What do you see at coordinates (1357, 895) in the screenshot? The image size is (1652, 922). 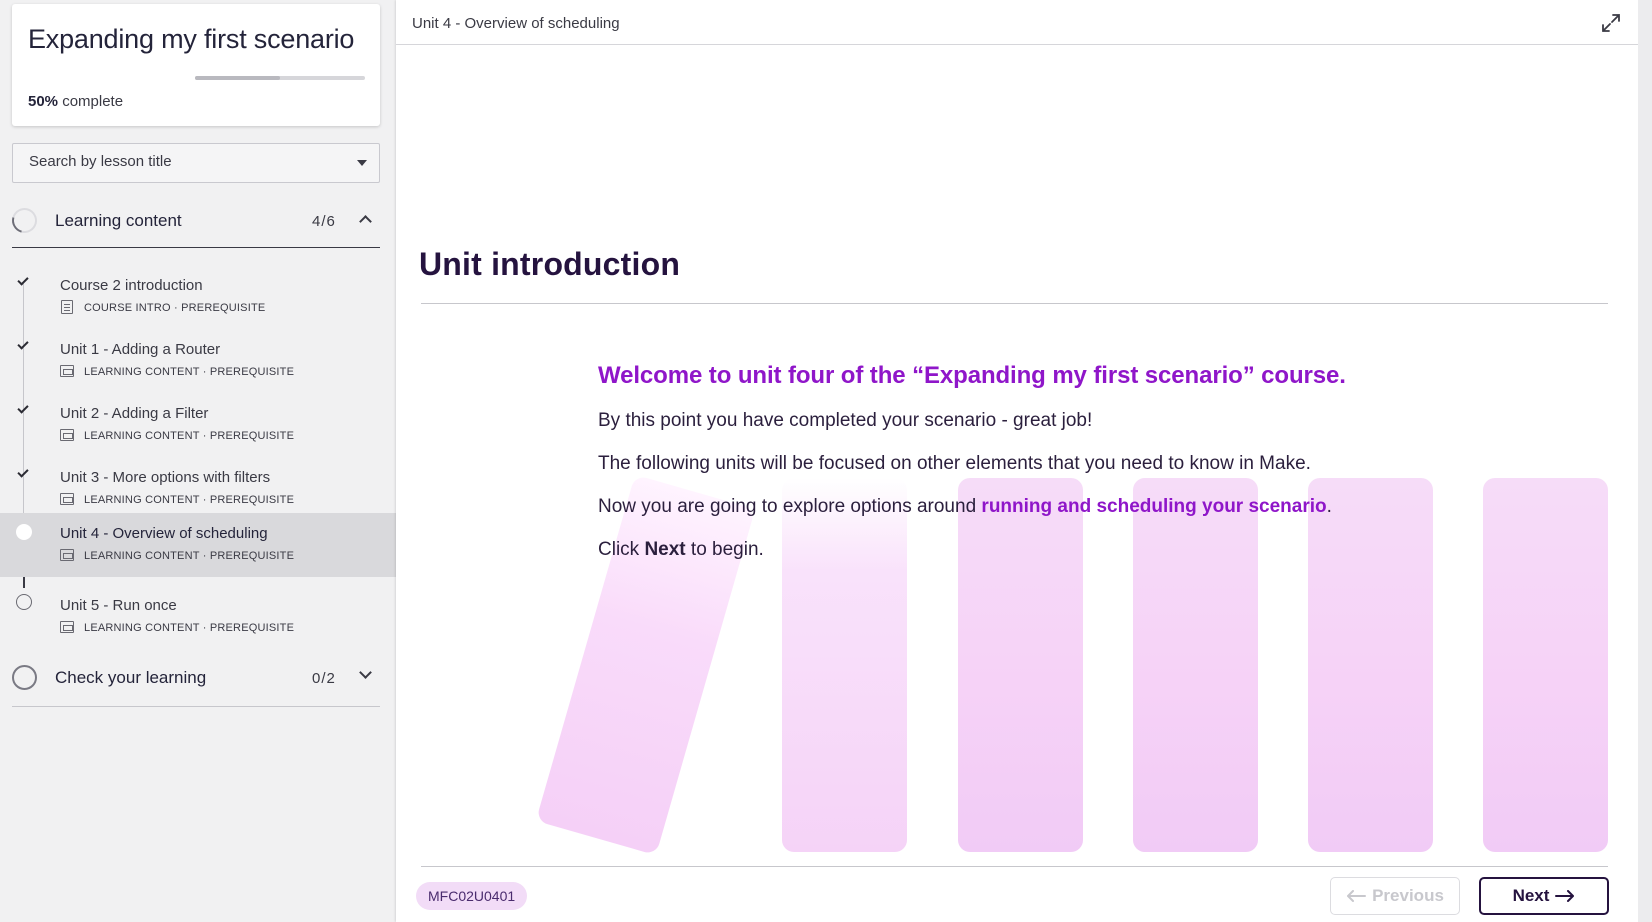 I see `arrow-left-icon` at bounding box center [1357, 895].